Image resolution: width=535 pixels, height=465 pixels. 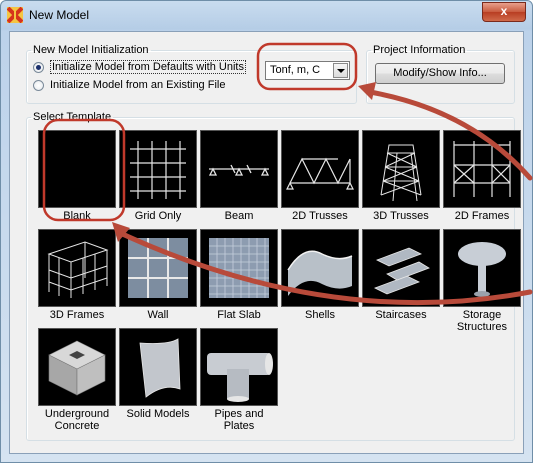 What do you see at coordinates (239, 169) in the screenshot?
I see `beam-icon` at bounding box center [239, 169].